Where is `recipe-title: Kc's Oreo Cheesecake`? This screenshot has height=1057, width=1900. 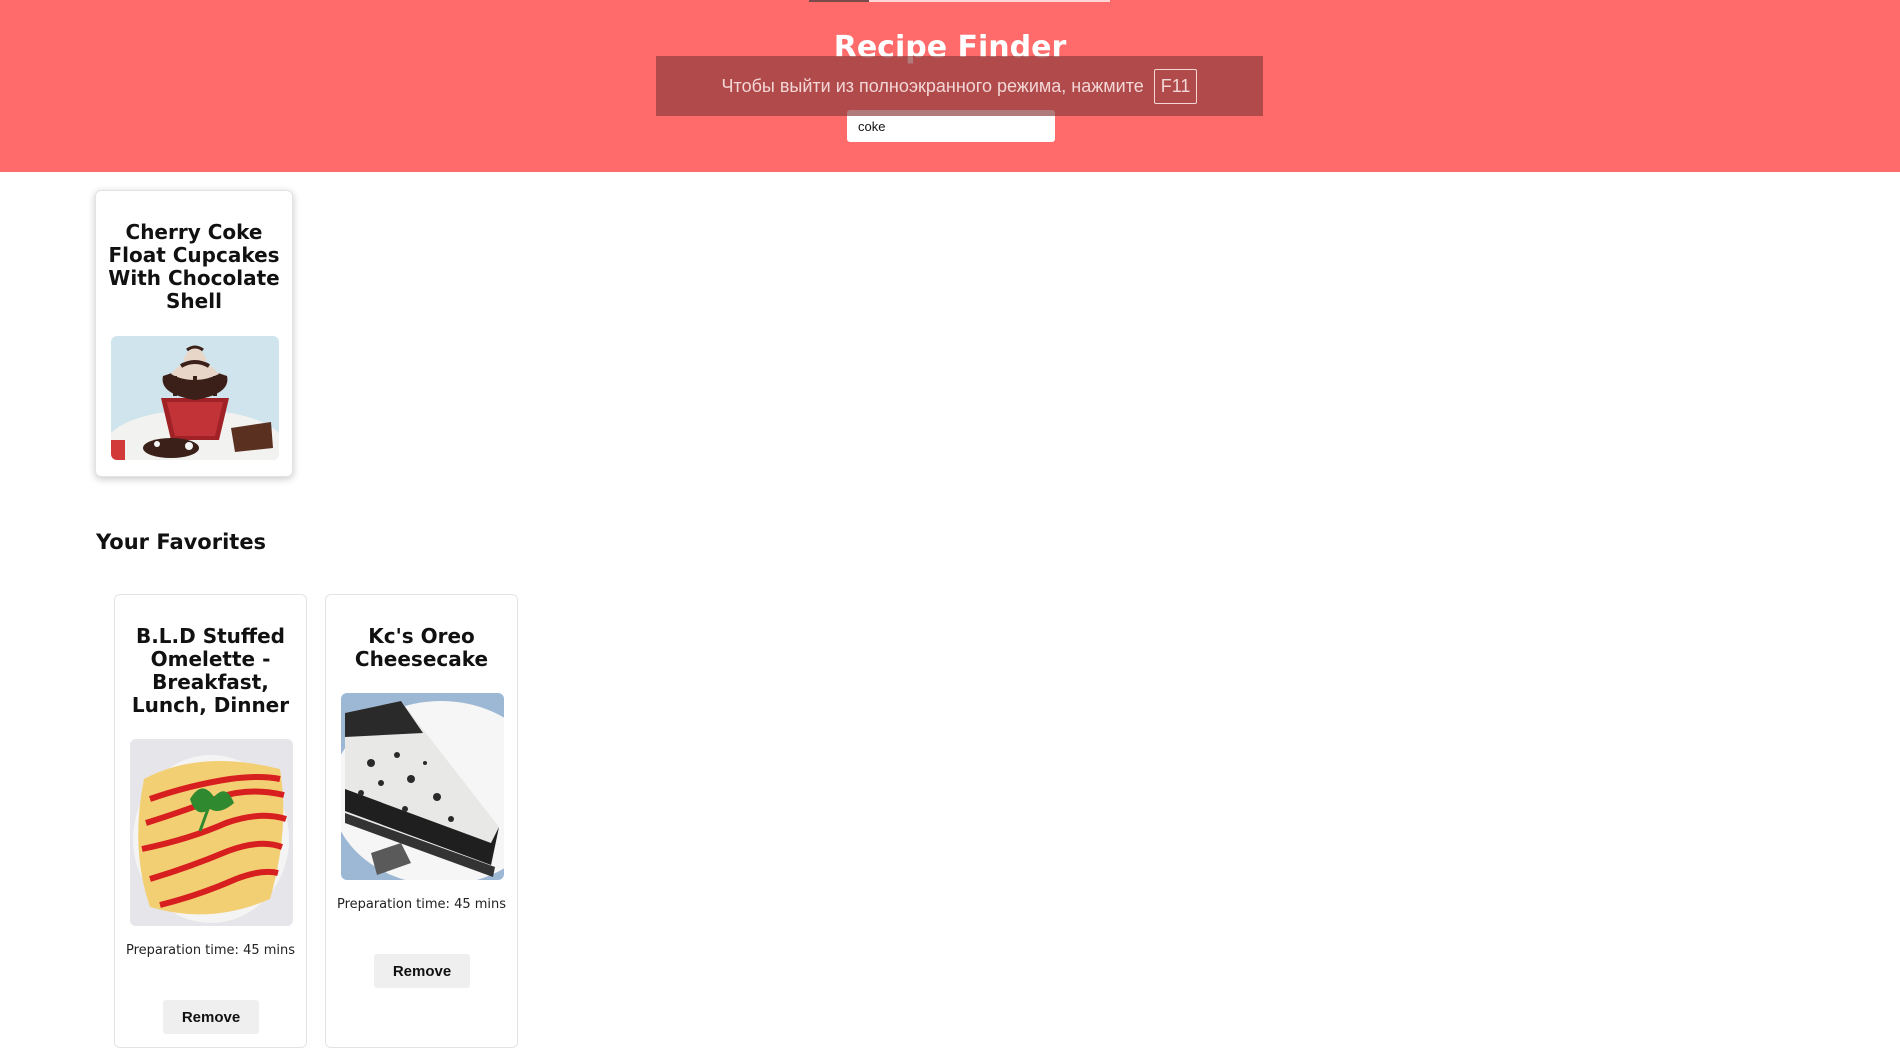 recipe-title: Kc's Oreo Cheesecake is located at coordinates (421, 647).